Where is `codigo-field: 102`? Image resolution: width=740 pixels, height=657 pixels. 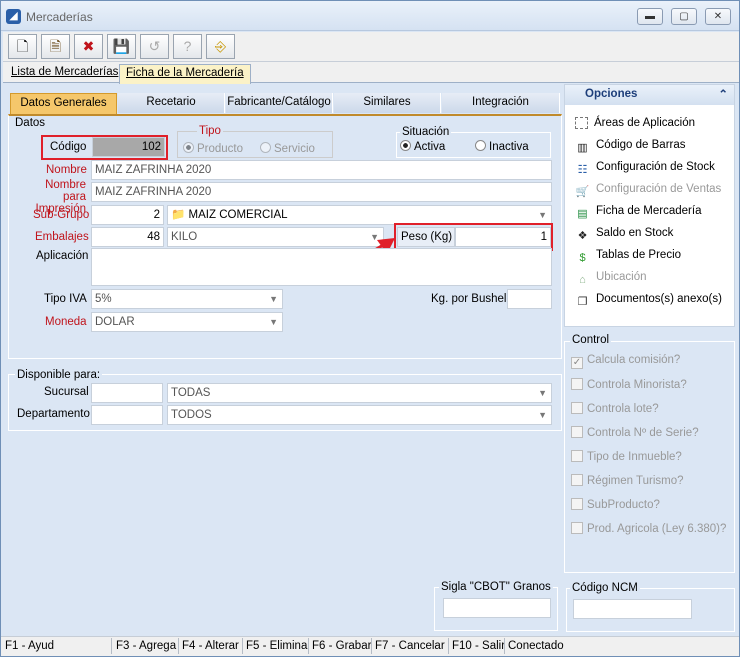
codigo-field: 102 is located at coordinates (128, 147).